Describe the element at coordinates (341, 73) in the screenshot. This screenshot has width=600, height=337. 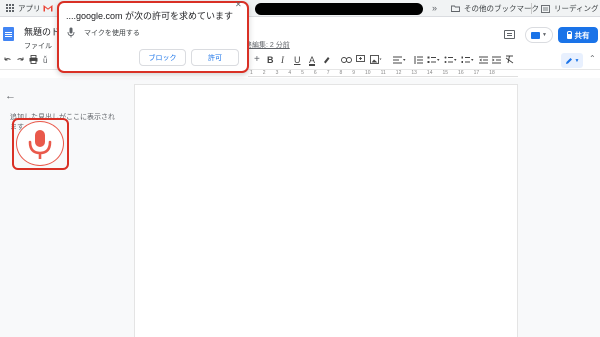
I see `ruler-tick: 8` at that location.